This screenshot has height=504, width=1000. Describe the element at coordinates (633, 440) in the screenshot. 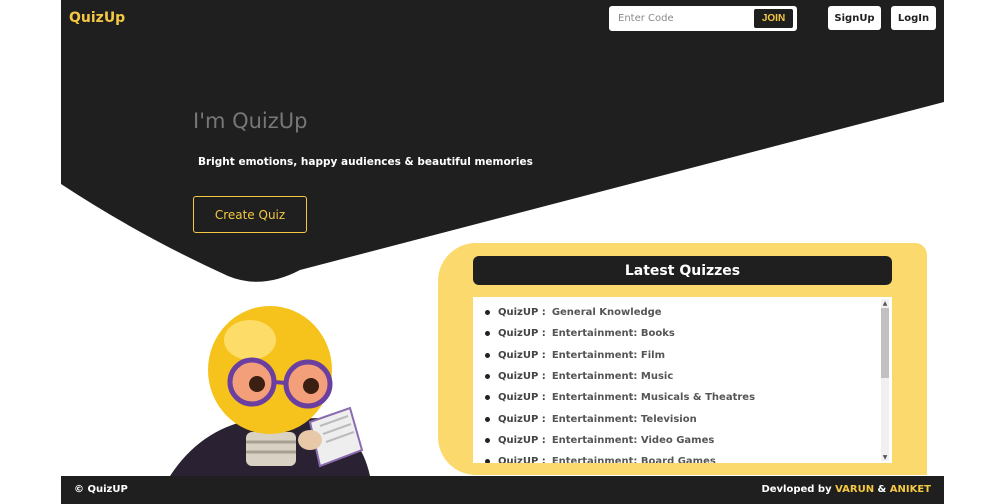

I see `quiz-category-name: Entertainment: Video Games` at that location.